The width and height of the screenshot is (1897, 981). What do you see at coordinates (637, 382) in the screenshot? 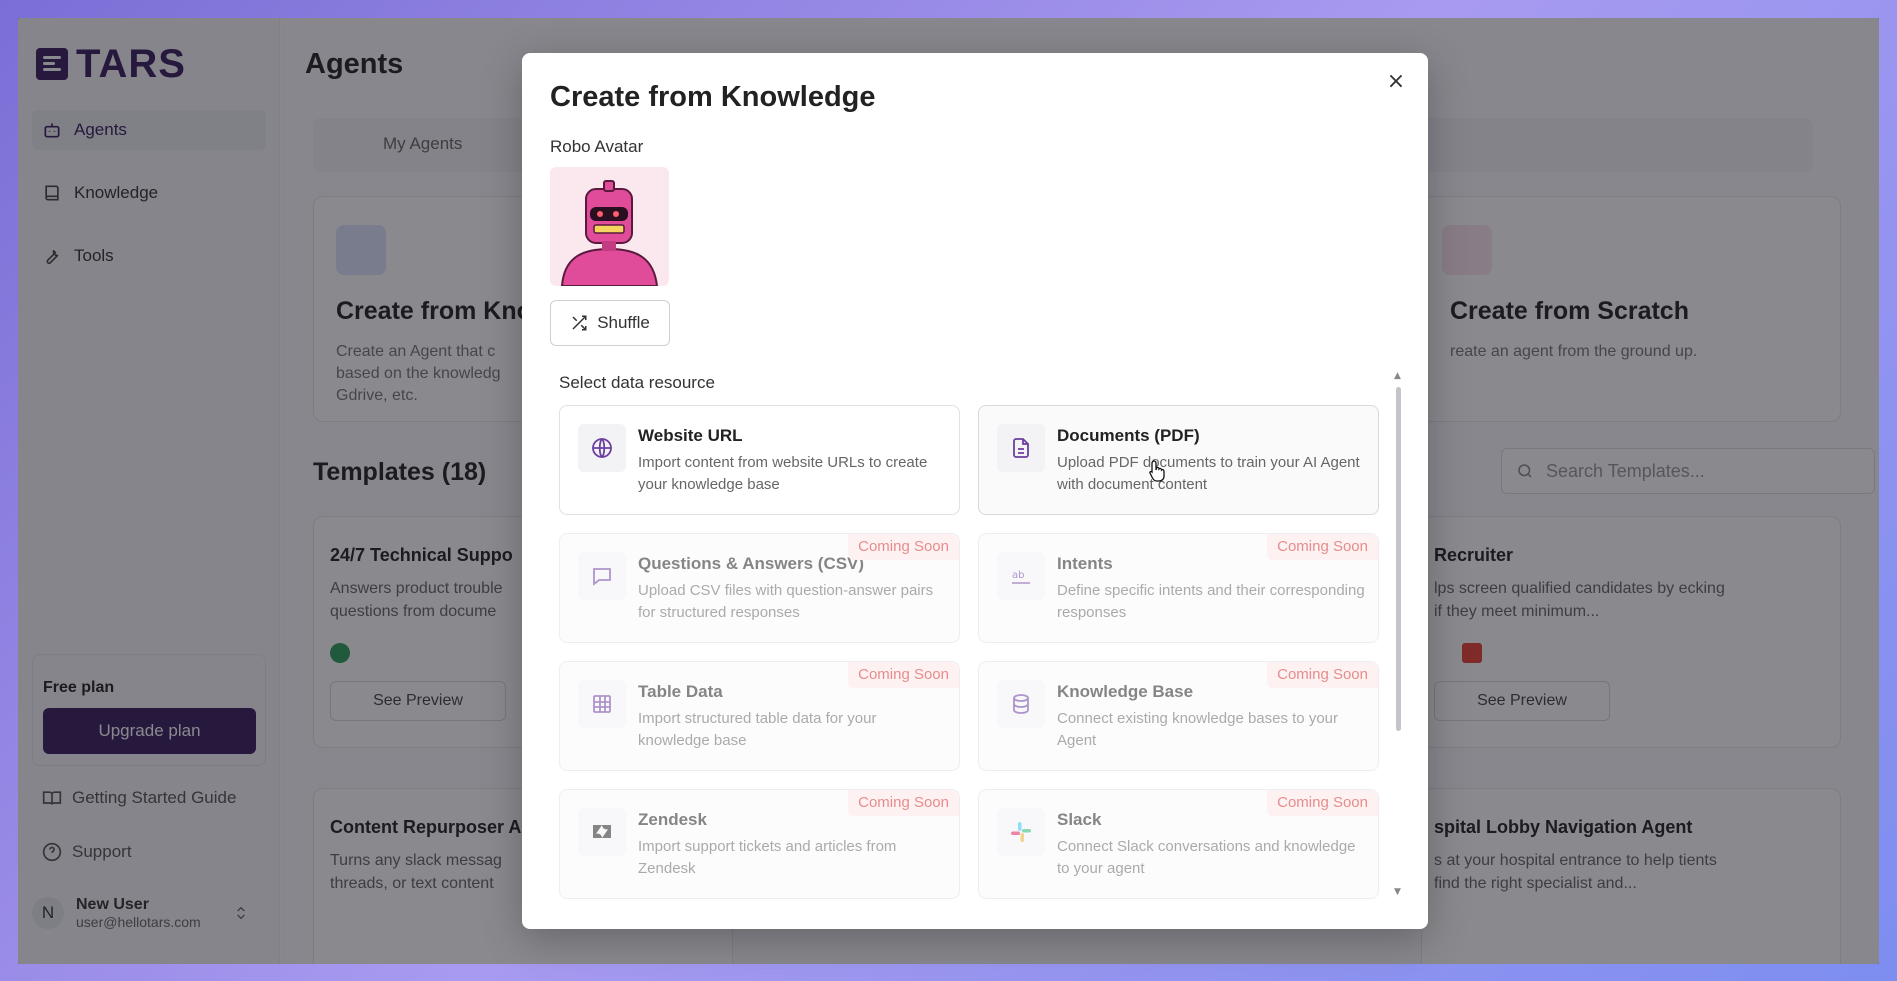
I see `select-data-resource-label: Select data resource` at bounding box center [637, 382].